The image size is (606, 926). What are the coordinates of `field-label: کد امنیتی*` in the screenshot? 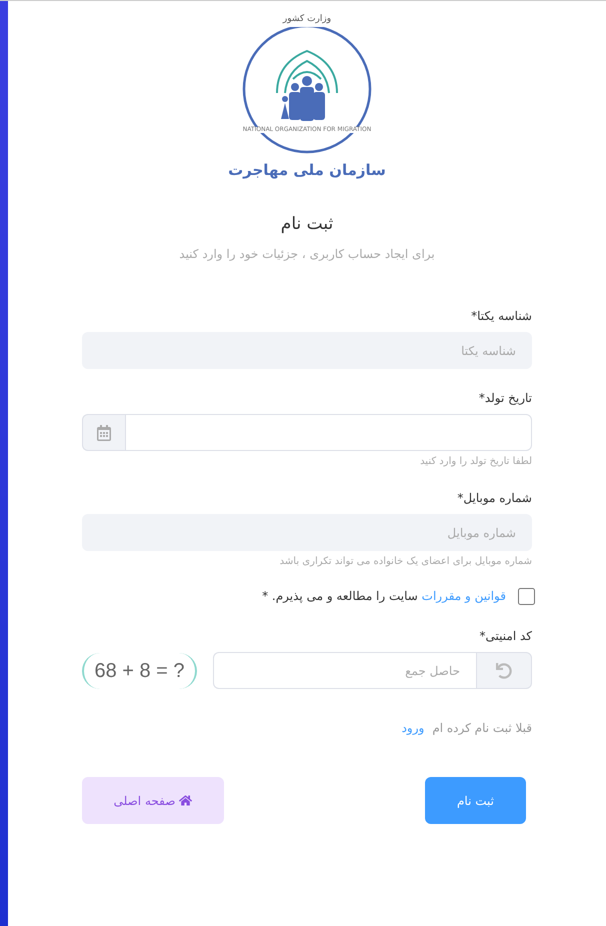 It's located at (505, 636).